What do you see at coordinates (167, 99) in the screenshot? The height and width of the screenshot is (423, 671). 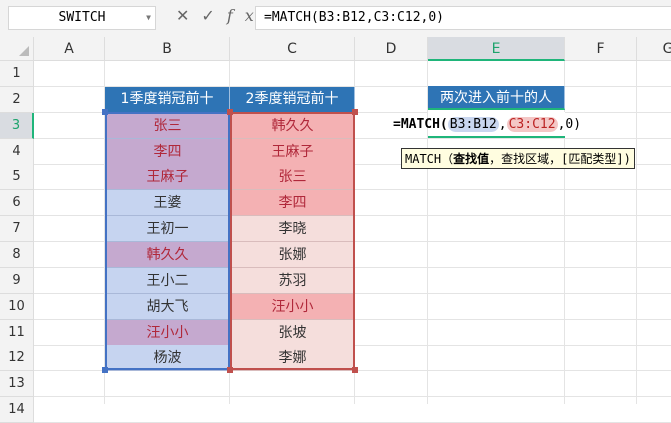 I see `header-q1: 1季度销冠前十` at bounding box center [167, 99].